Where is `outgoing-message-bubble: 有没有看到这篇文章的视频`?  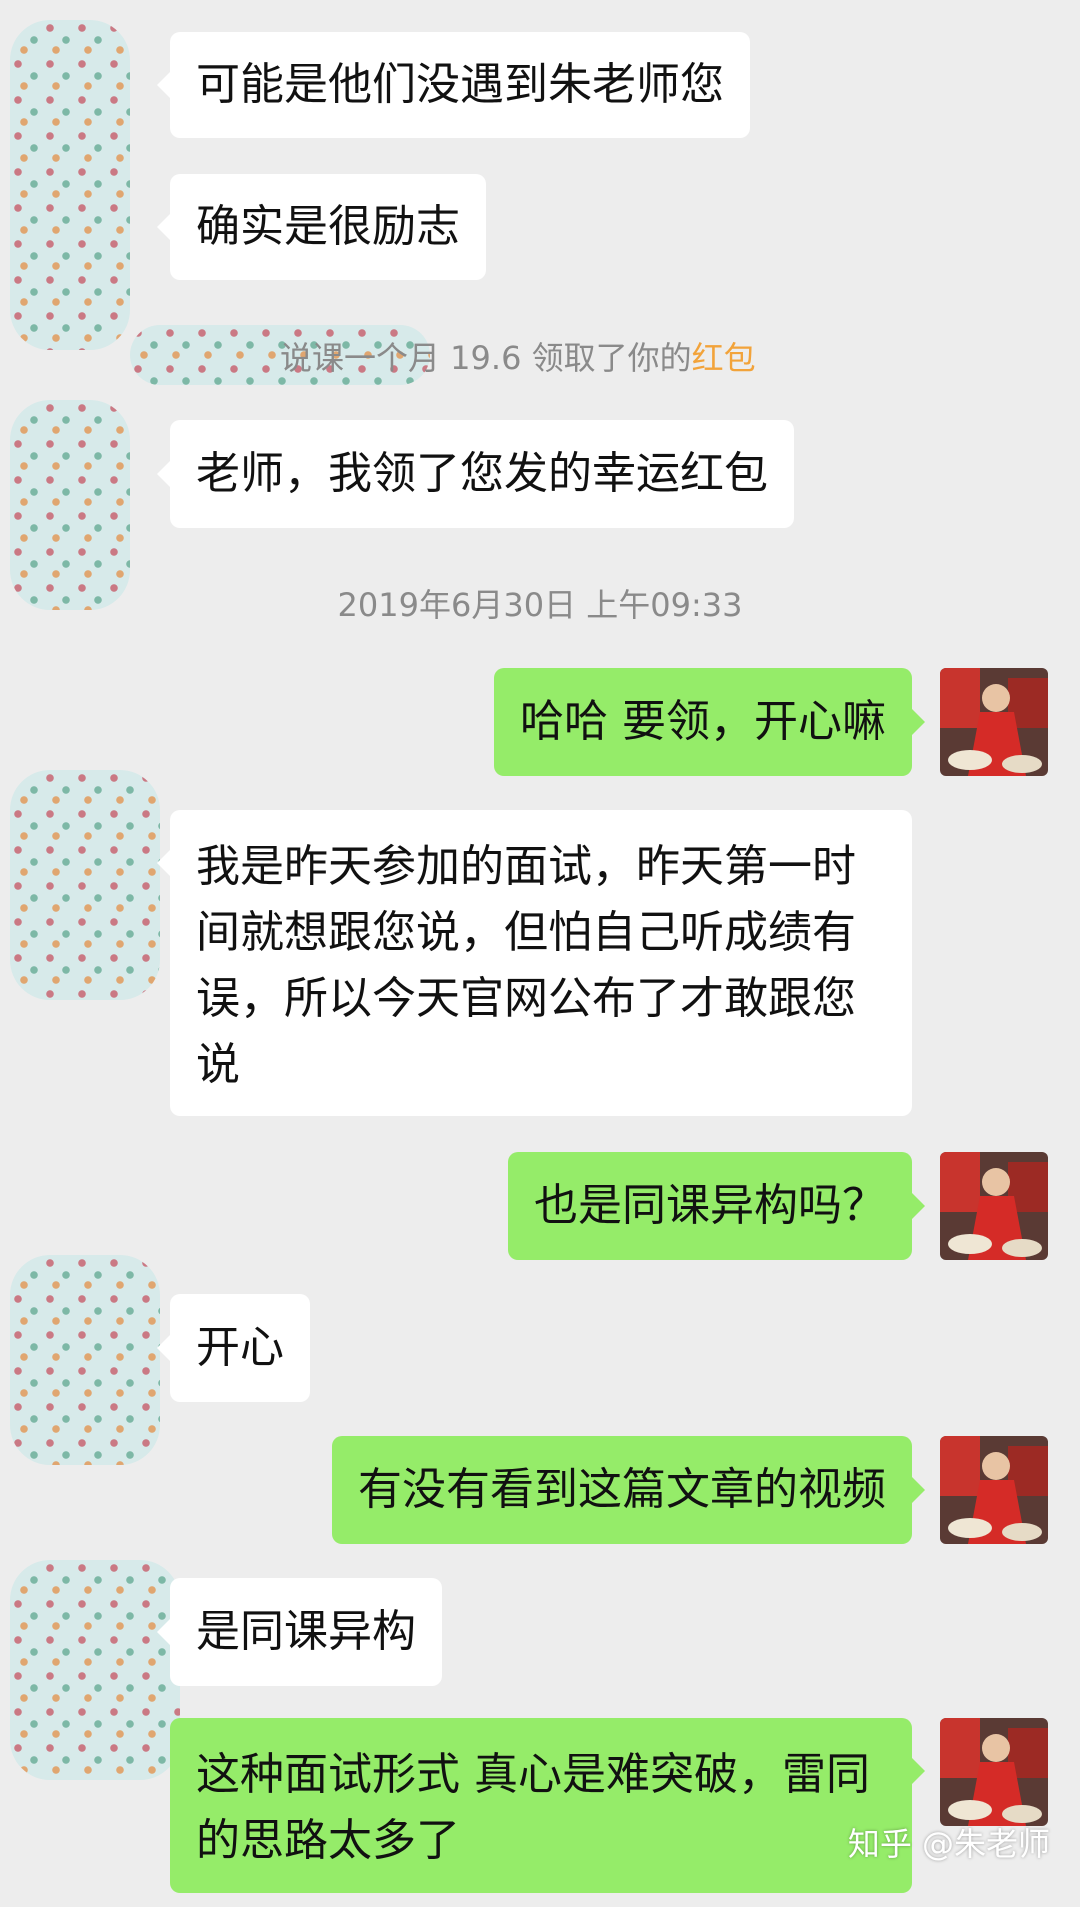 outgoing-message-bubble: 有没有看到这篇文章的视频 is located at coordinates (622, 1490).